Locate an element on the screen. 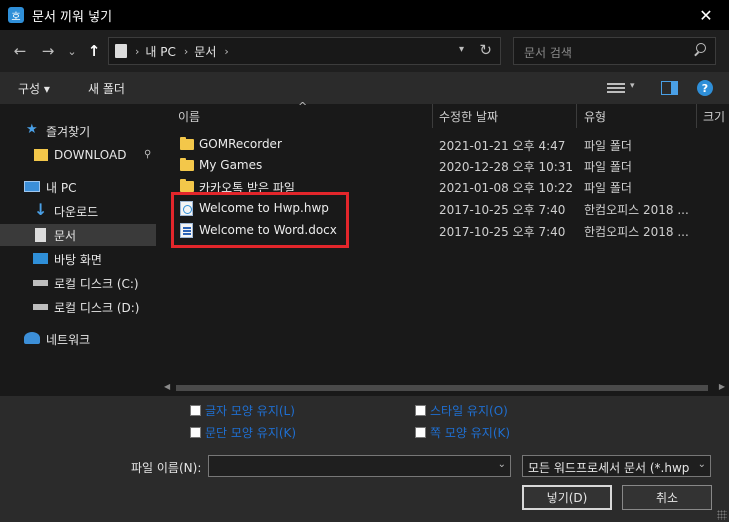 This screenshot has width=729, height=522. breadcrumb-documents: 문서 is located at coordinates (205, 51).